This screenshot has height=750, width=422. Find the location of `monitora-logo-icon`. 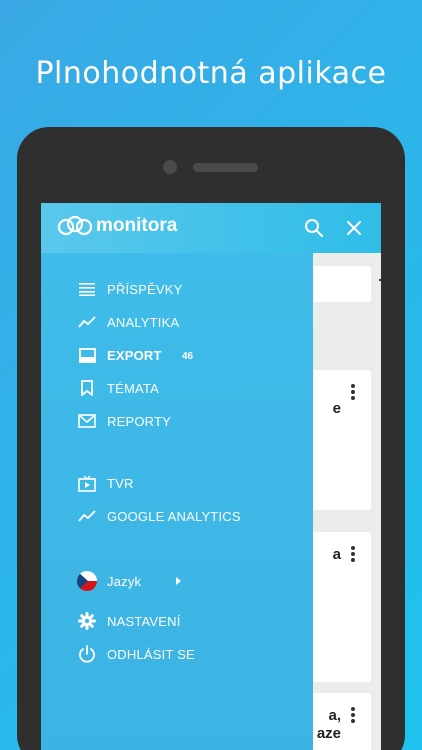

monitora-logo-icon is located at coordinates (75, 225).